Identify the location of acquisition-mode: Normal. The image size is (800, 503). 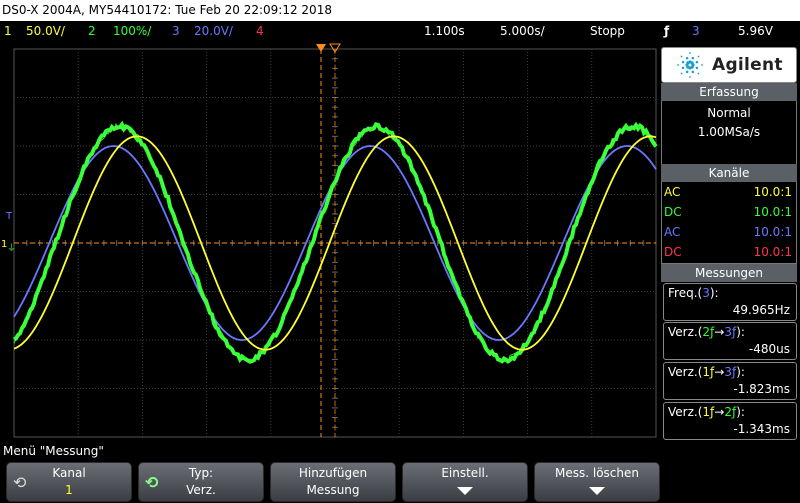
(729, 113).